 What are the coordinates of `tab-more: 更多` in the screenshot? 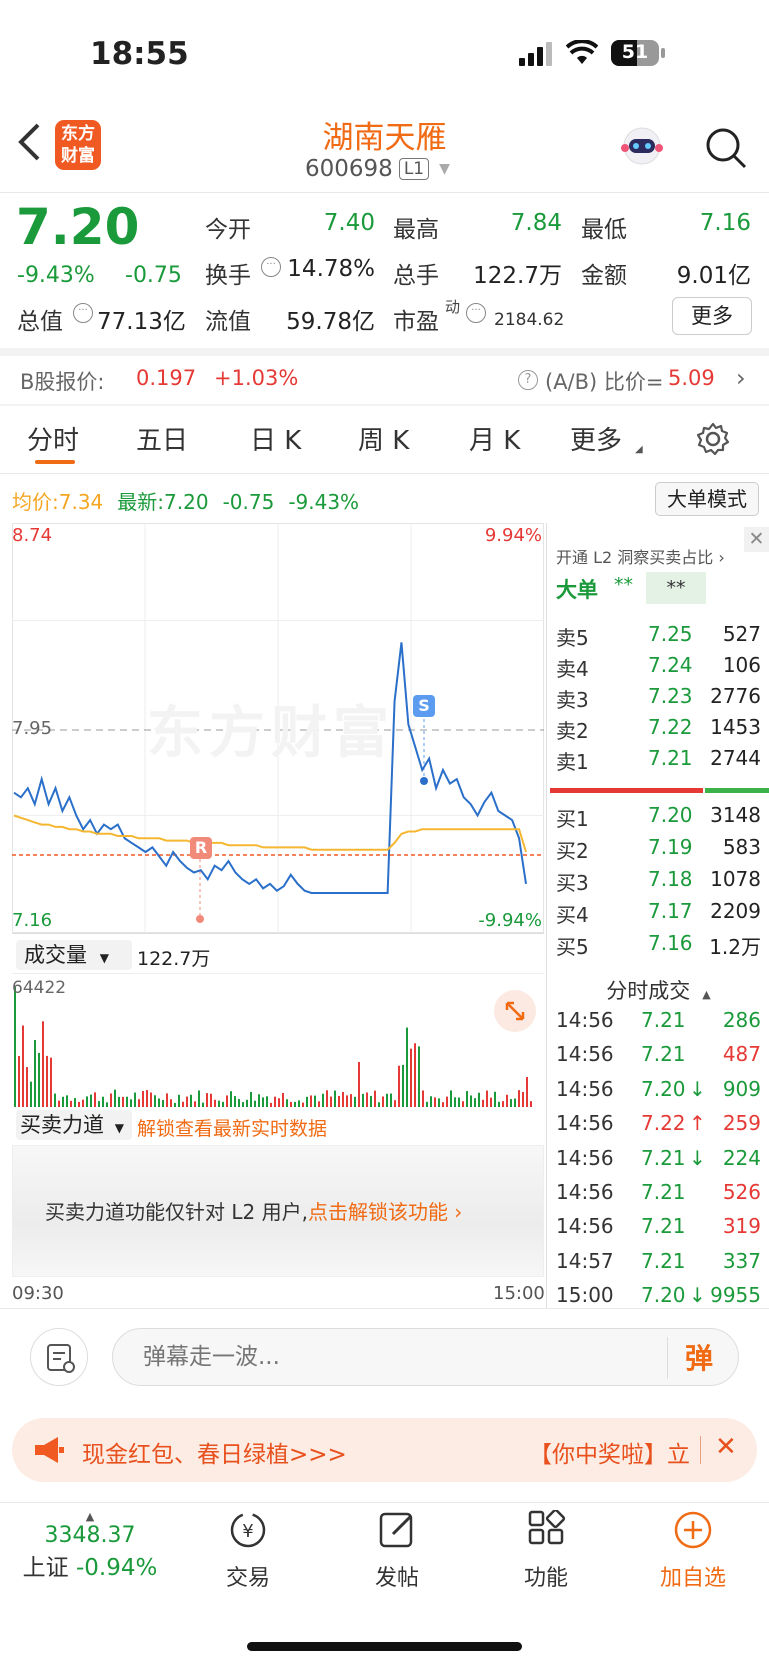 It's located at (596, 438).